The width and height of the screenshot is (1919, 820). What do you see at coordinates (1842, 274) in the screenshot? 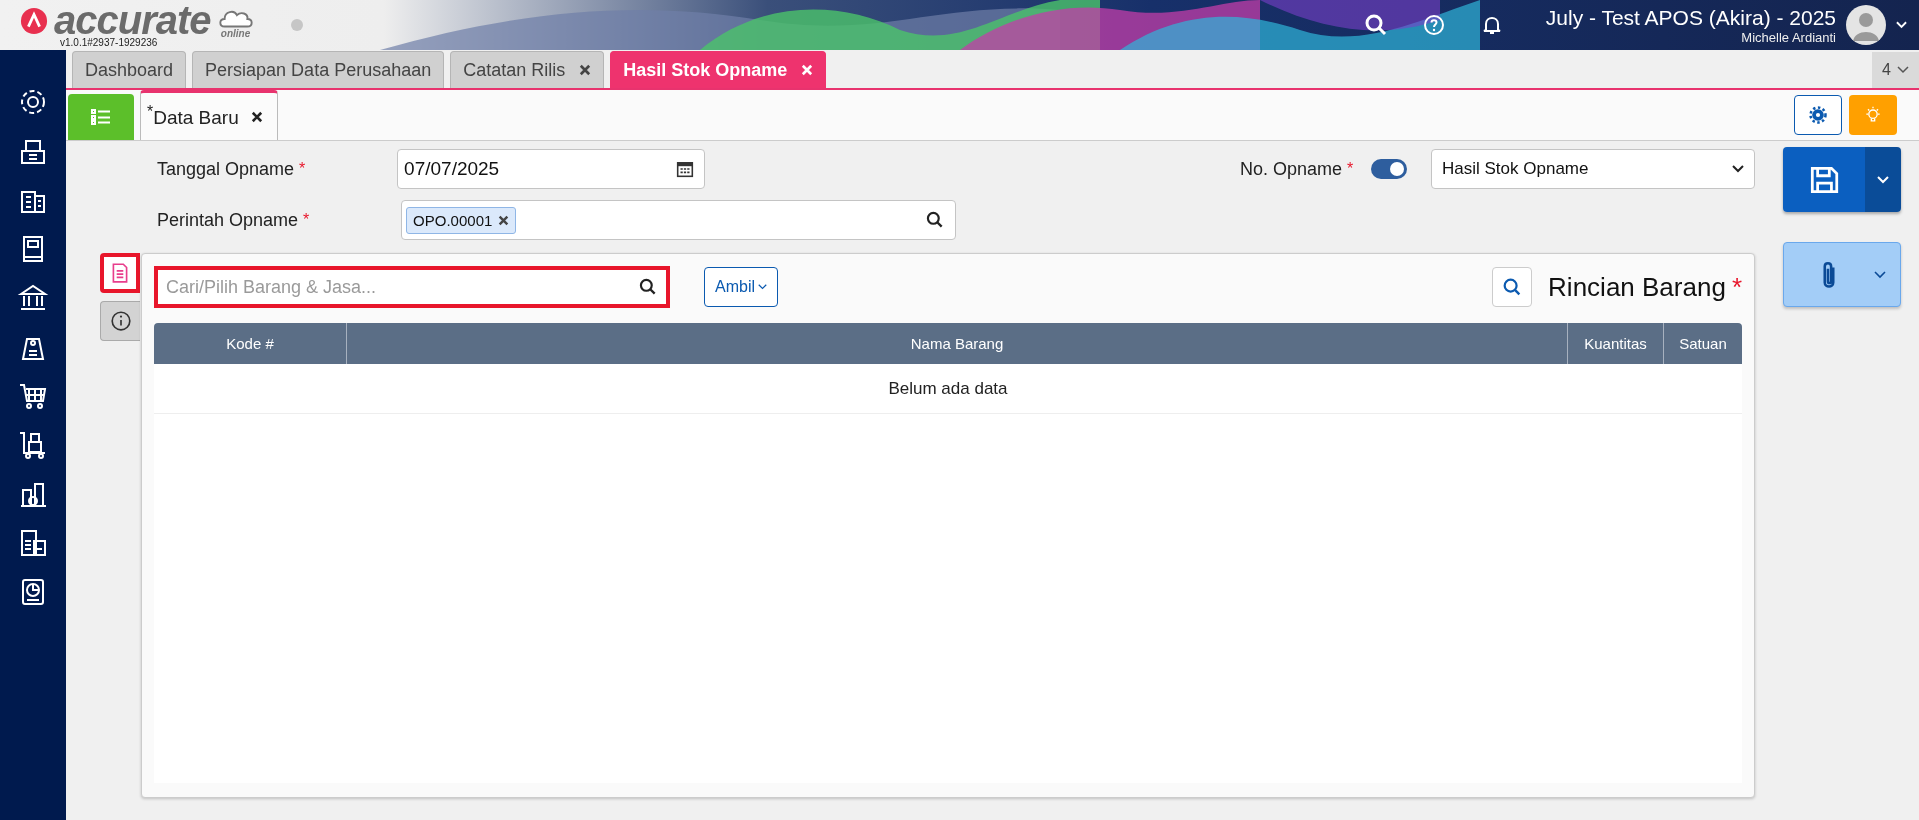
I see `attachment-button` at bounding box center [1842, 274].